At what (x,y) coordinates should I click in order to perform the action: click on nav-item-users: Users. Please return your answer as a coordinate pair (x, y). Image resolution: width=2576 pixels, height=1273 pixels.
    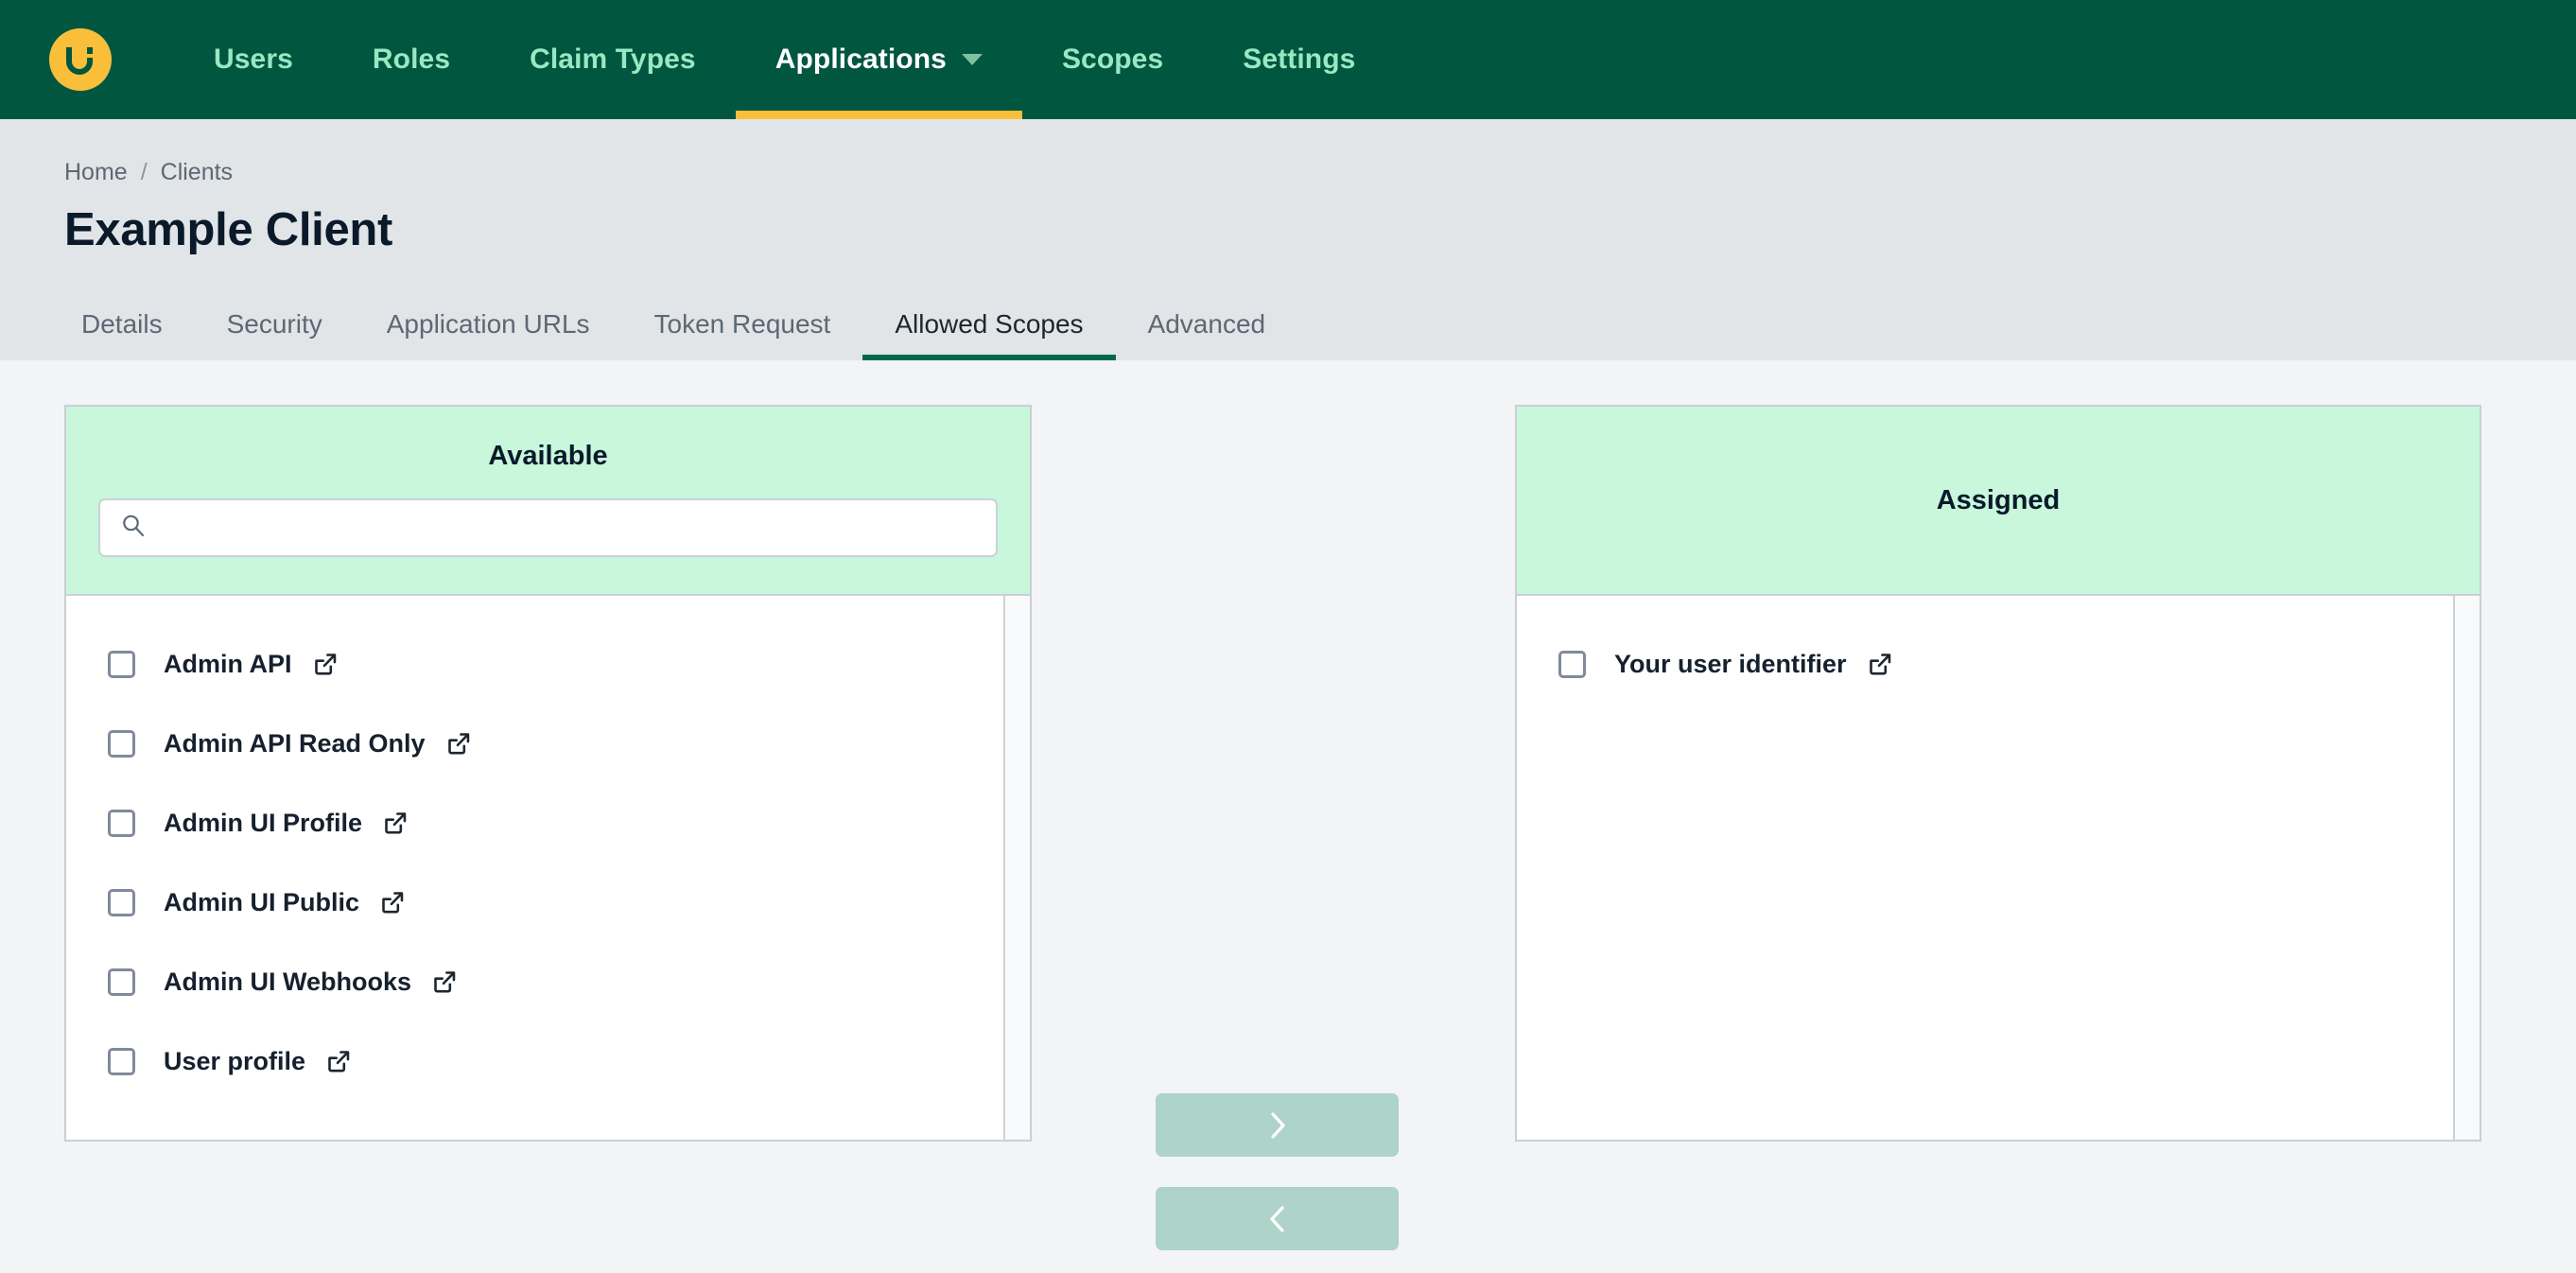
    Looking at the image, I should click on (253, 60).